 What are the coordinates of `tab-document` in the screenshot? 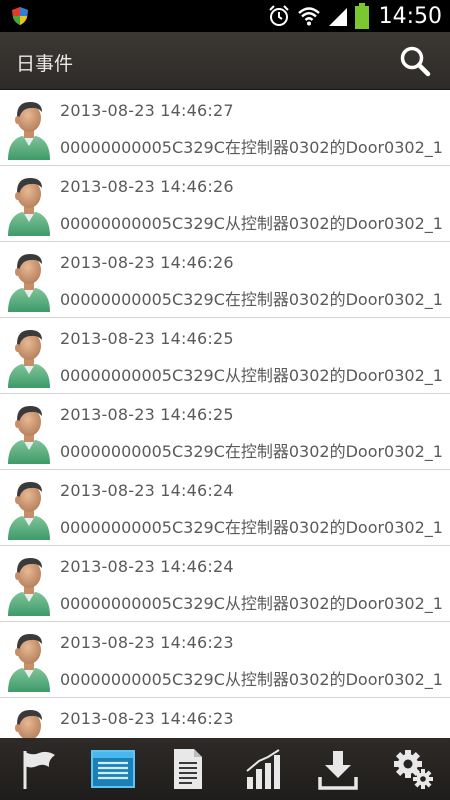 It's located at (188, 769).